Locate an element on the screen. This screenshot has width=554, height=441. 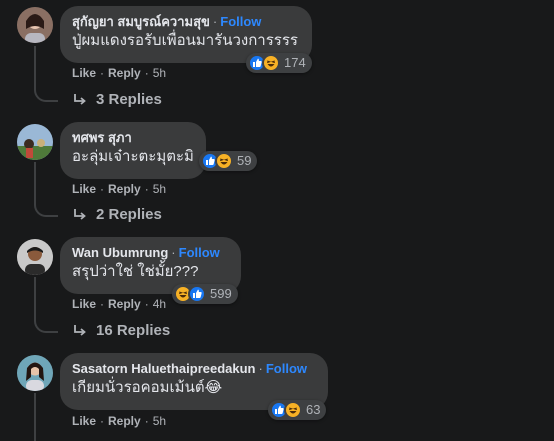
reaction-count: 59 is located at coordinates (244, 160).